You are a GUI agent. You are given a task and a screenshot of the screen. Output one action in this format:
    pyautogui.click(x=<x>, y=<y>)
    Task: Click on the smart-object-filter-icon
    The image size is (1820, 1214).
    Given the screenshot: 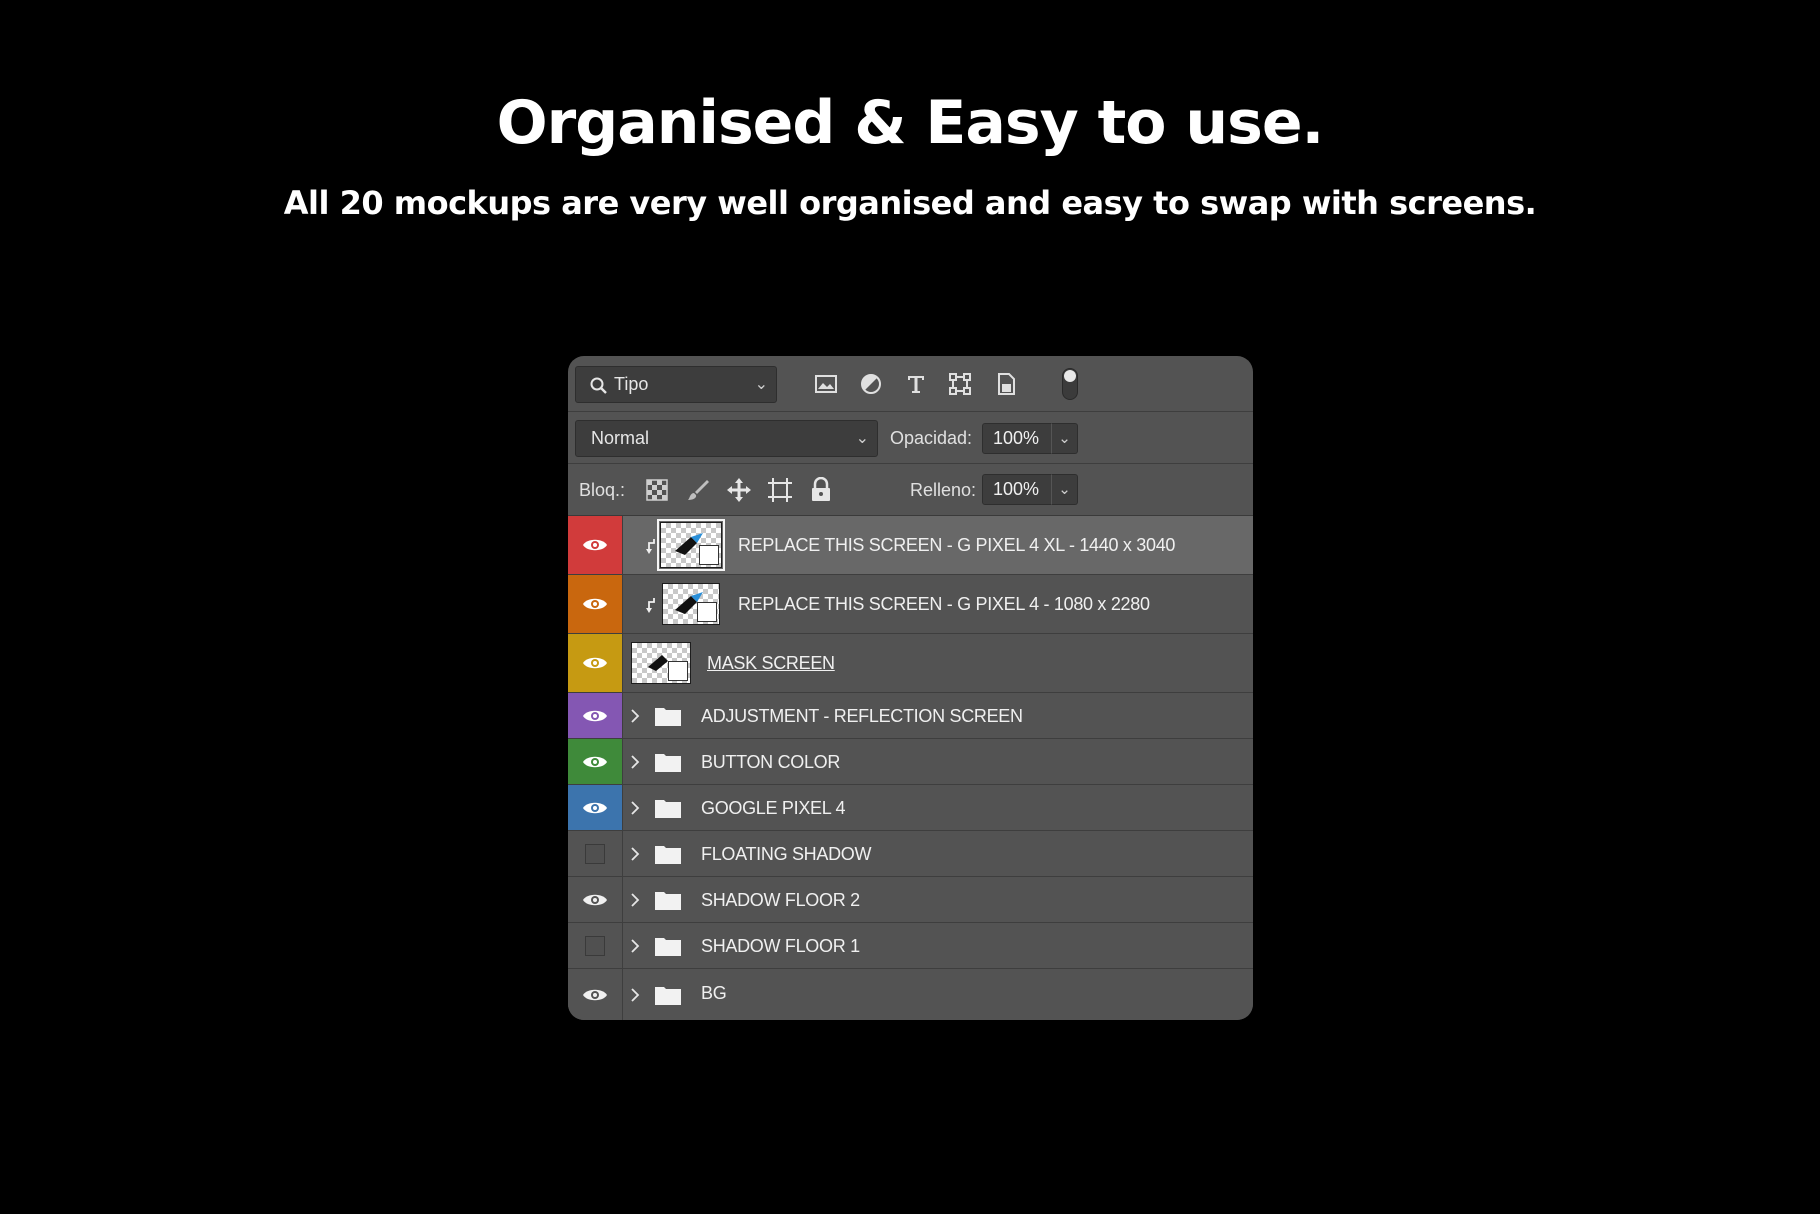 What is the action you would take?
    pyautogui.click(x=1006, y=384)
    